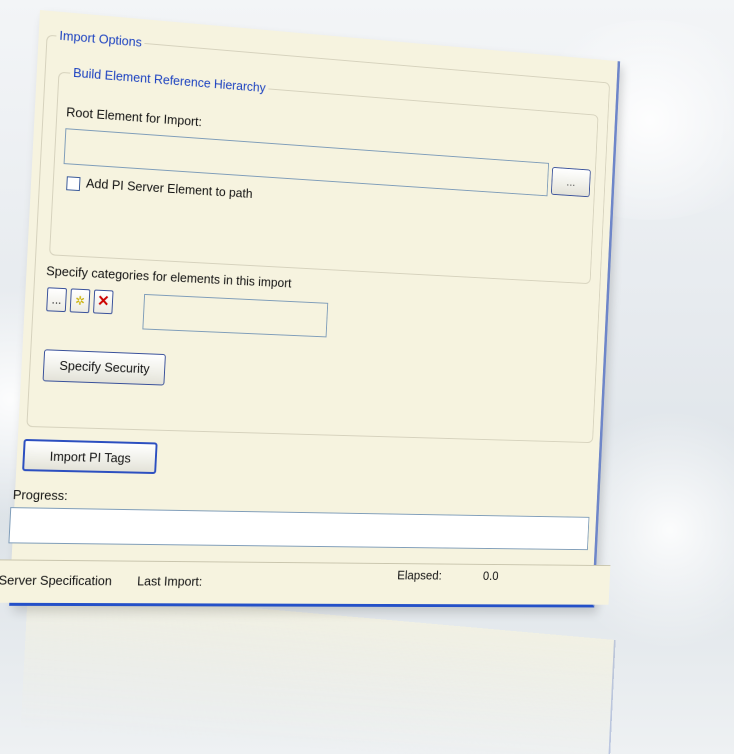  What do you see at coordinates (104, 367) in the screenshot?
I see `specify-security-button: Specify Security` at bounding box center [104, 367].